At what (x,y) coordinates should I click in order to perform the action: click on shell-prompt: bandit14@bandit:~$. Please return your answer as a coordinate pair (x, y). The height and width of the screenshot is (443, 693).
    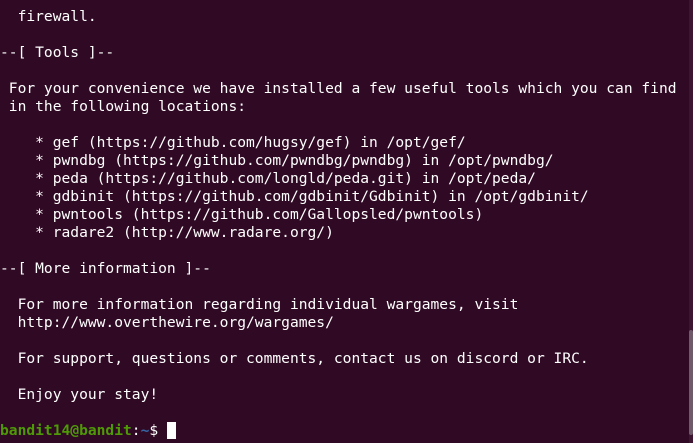
    Looking at the image, I should click on (88, 431).